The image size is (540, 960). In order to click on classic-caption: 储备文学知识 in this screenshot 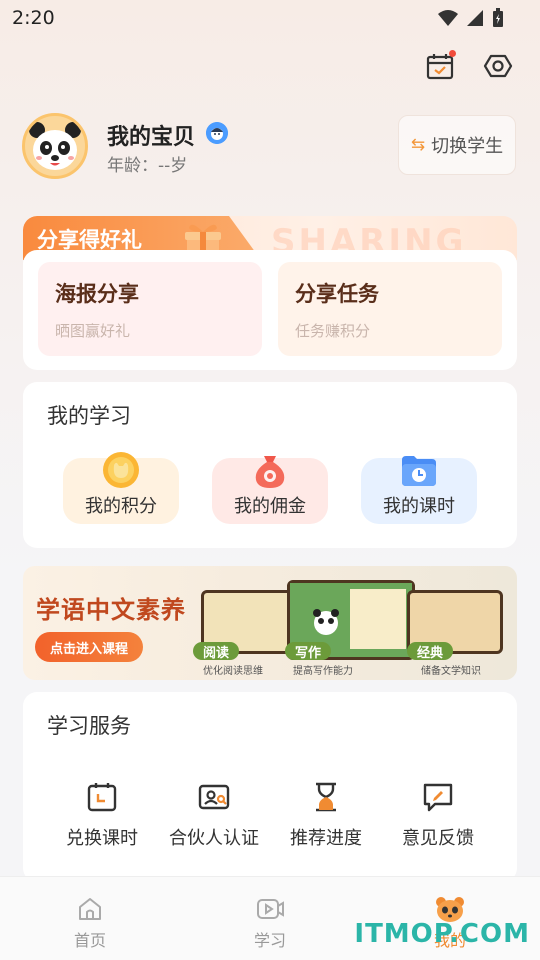, I will do `click(451, 671)`.